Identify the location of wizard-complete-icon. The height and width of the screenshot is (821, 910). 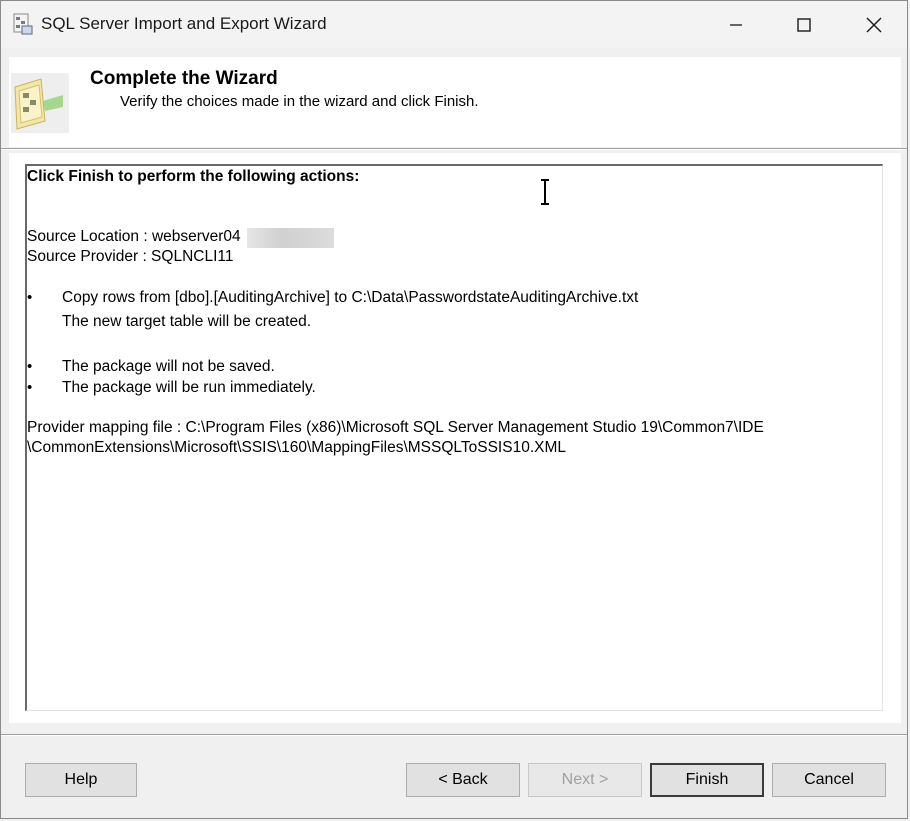
(40, 103).